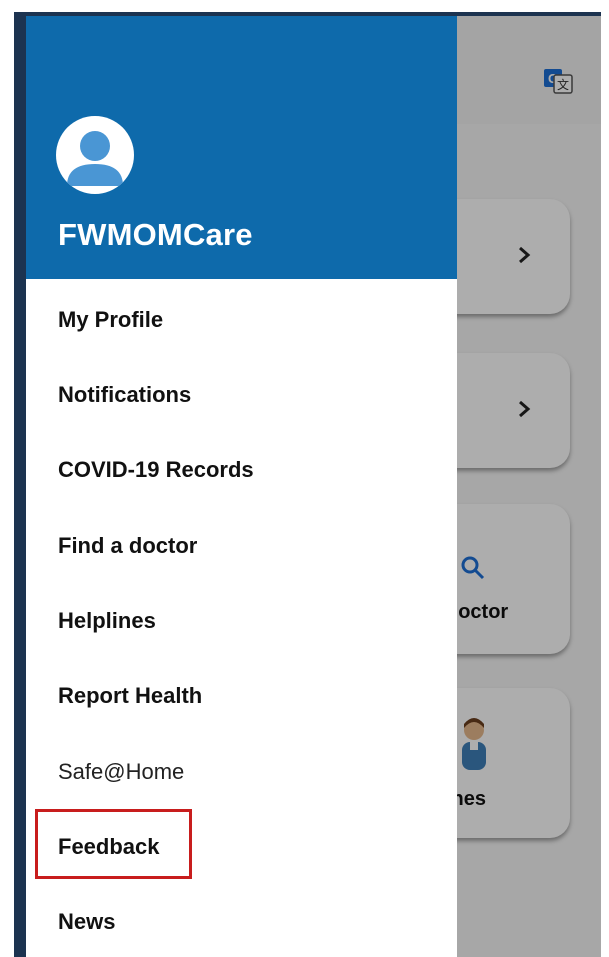 The width and height of the screenshot is (609, 957). I want to click on menu-item-label: Notifications, so click(125, 394).